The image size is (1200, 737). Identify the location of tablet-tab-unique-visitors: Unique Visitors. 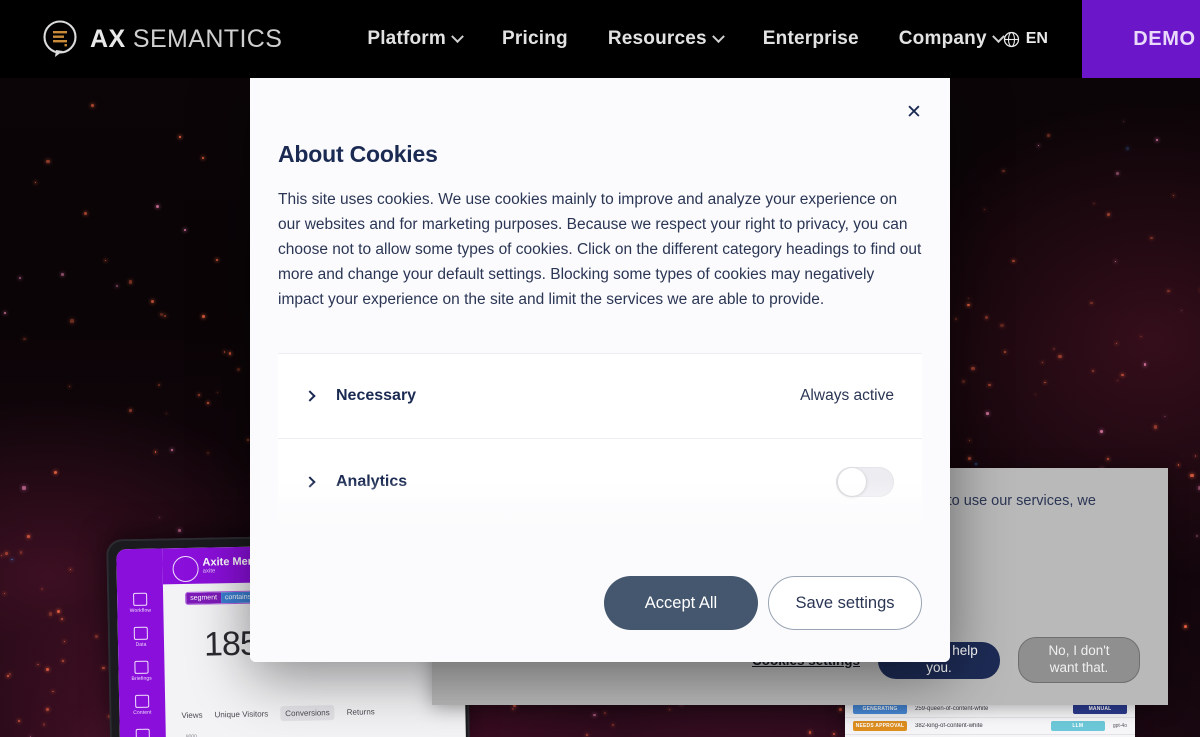
(241, 714).